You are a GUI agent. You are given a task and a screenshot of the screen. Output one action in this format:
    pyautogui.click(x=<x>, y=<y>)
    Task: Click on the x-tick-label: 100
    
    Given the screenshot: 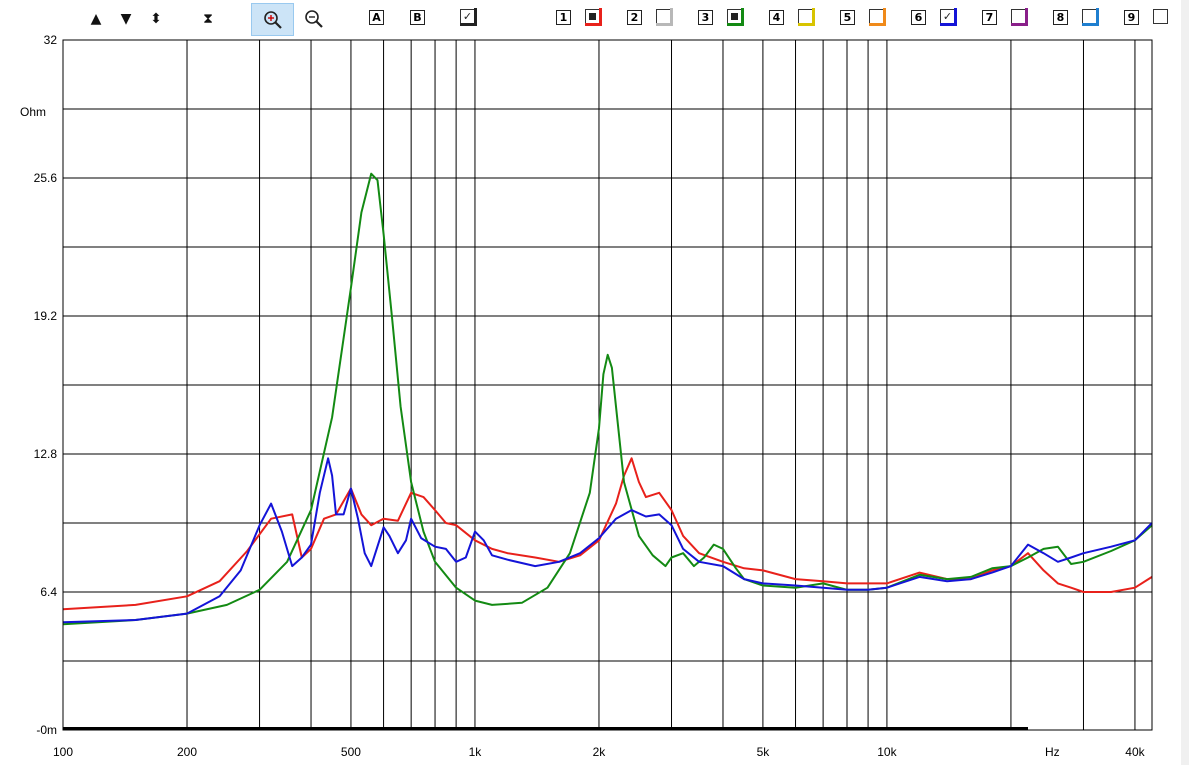 What is the action you would take?
    pyautogui.click(x=63, y=752)
    